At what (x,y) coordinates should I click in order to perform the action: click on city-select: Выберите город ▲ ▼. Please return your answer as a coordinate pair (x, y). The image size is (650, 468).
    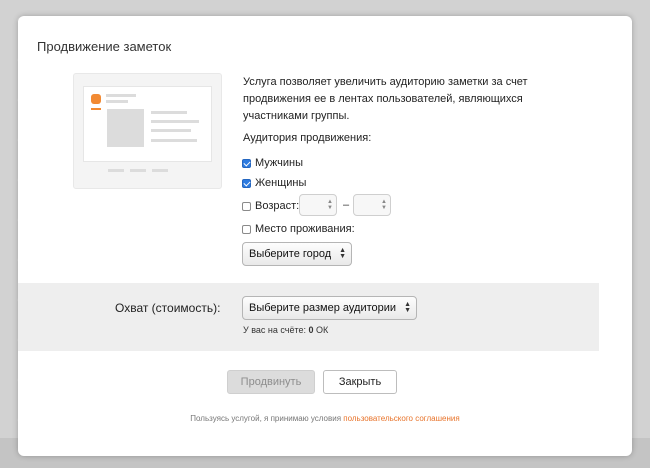
    Looking at the image, I should click on (297, 254).